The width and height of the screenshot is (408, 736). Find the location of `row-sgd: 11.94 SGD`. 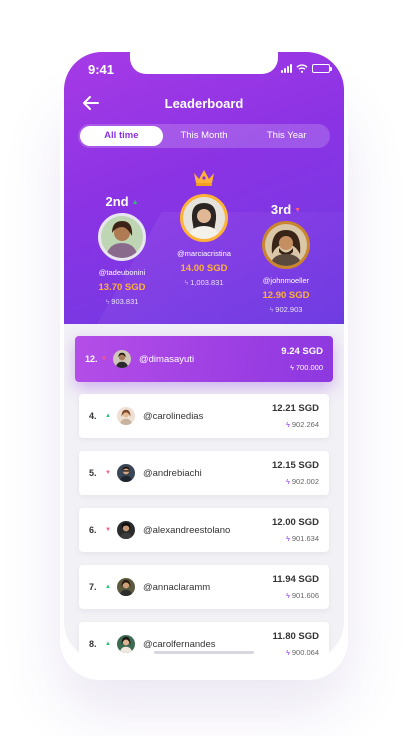

row-sgd: 11.94 SGD is located at coordinates (295, 579).